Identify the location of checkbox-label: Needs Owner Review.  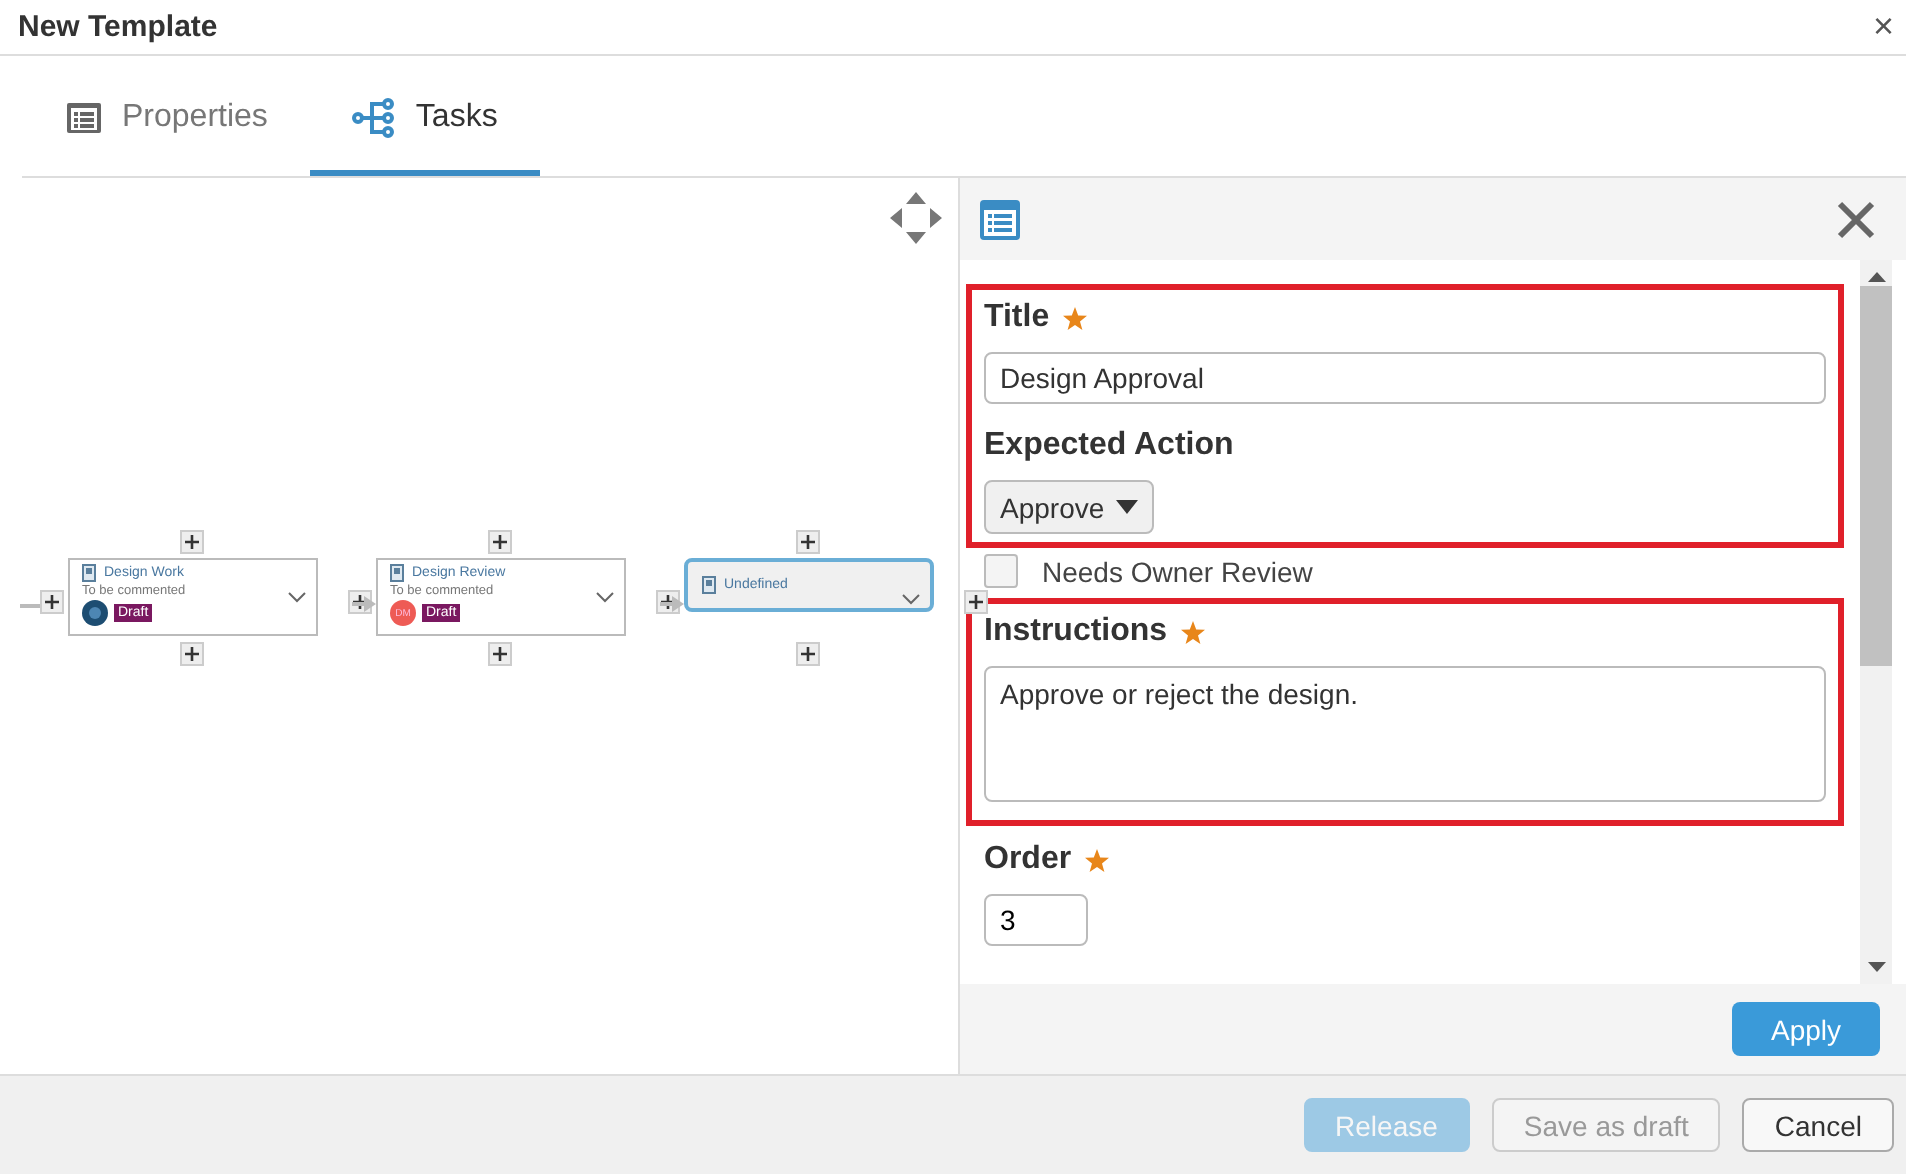
(1177, 571).